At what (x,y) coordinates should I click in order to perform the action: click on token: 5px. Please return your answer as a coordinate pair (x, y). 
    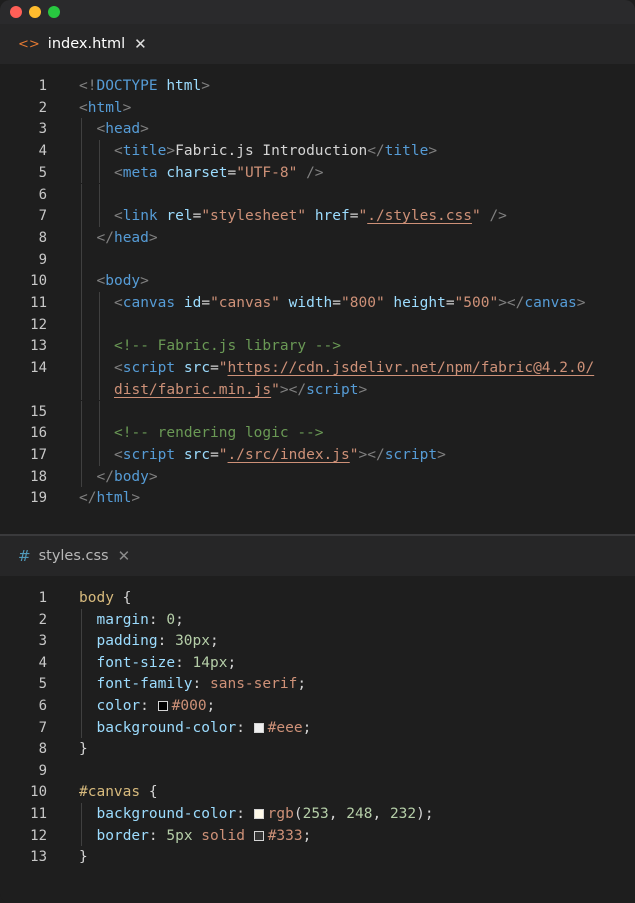
    Looking at the image, I should click on (179, 835).